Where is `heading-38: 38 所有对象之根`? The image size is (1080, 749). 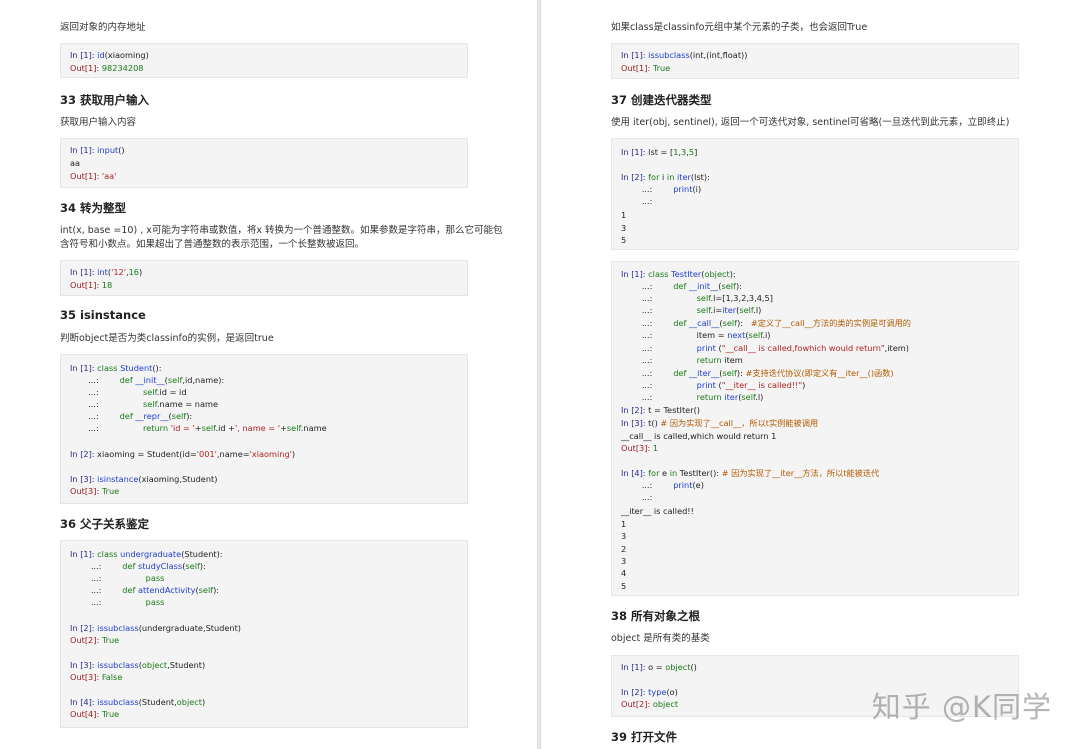 heading-38: 38 所有对象之根 is located at coordinates (656, 616).